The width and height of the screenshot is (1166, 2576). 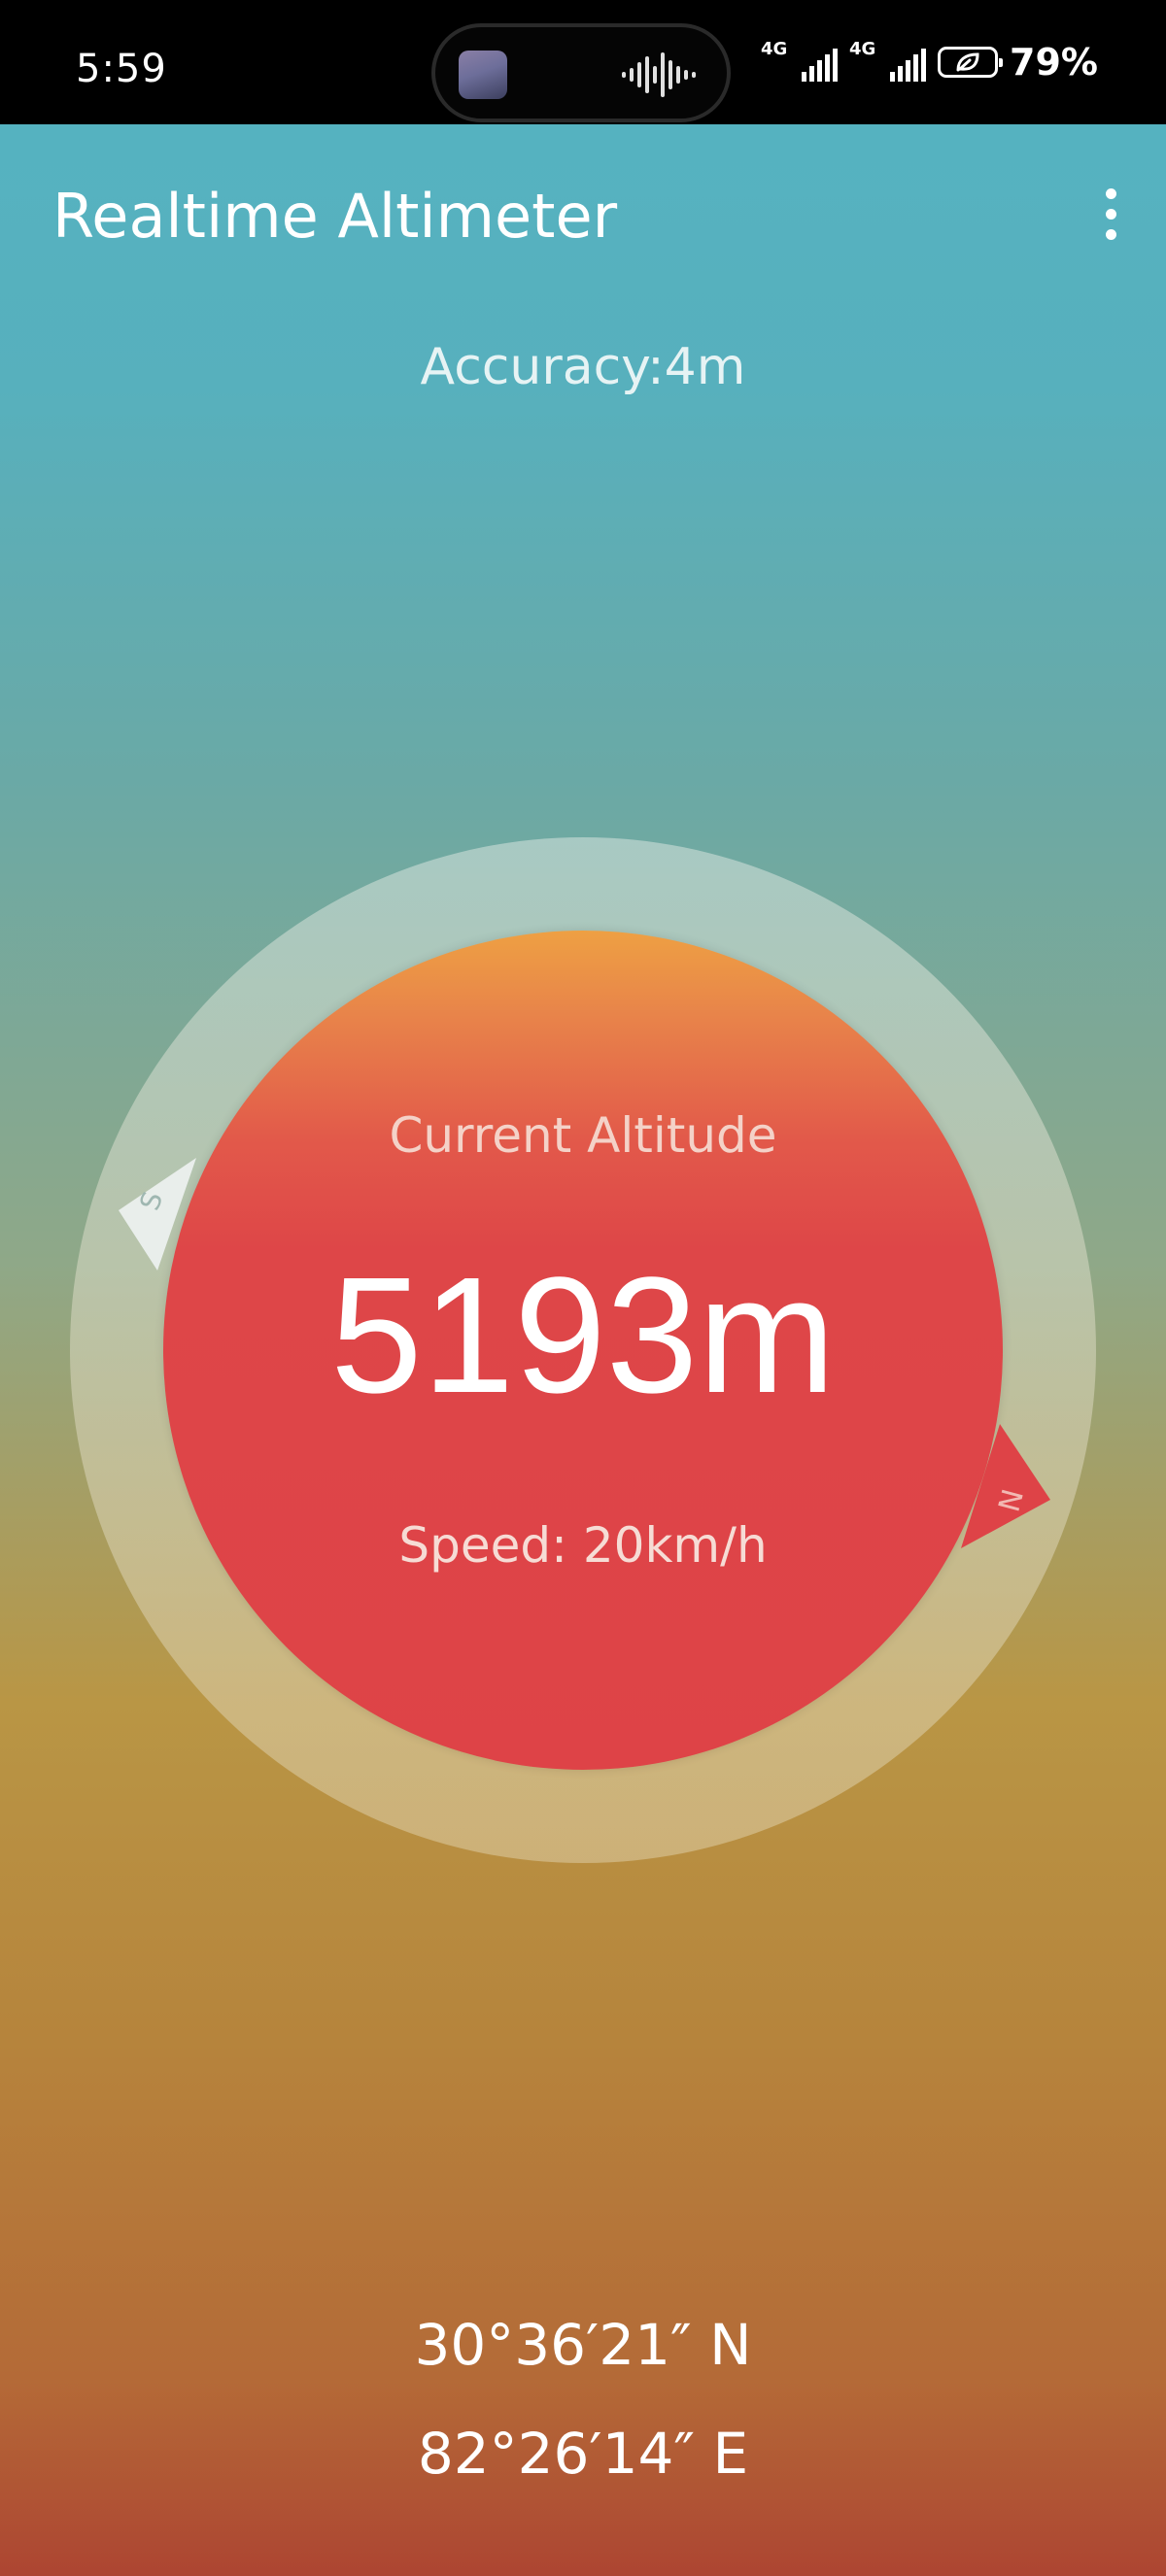 I want to click on speed-text: Speed: 20km/h, so click(x=583, y=1545).